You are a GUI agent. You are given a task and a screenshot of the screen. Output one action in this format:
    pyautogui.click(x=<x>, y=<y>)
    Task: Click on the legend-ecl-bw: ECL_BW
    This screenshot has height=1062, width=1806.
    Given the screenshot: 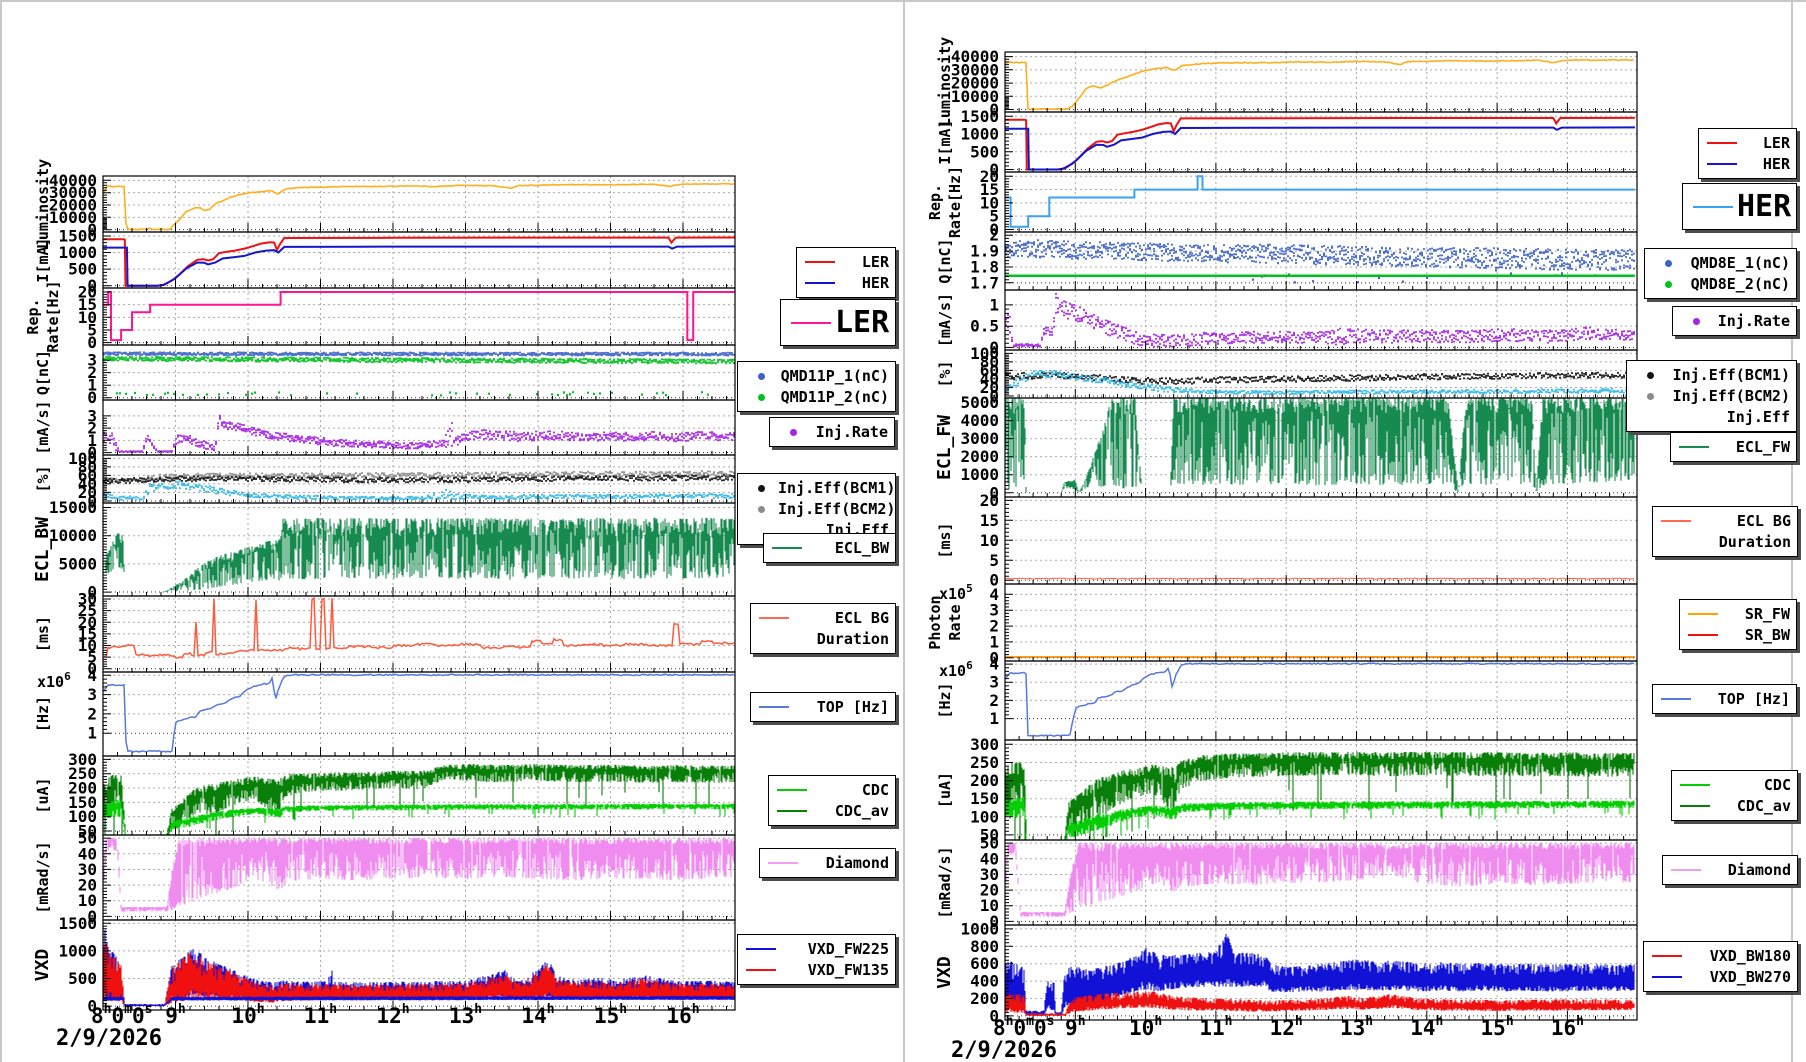 What is the action you would take?
    pyautogui.click(x=829, y=548)
    